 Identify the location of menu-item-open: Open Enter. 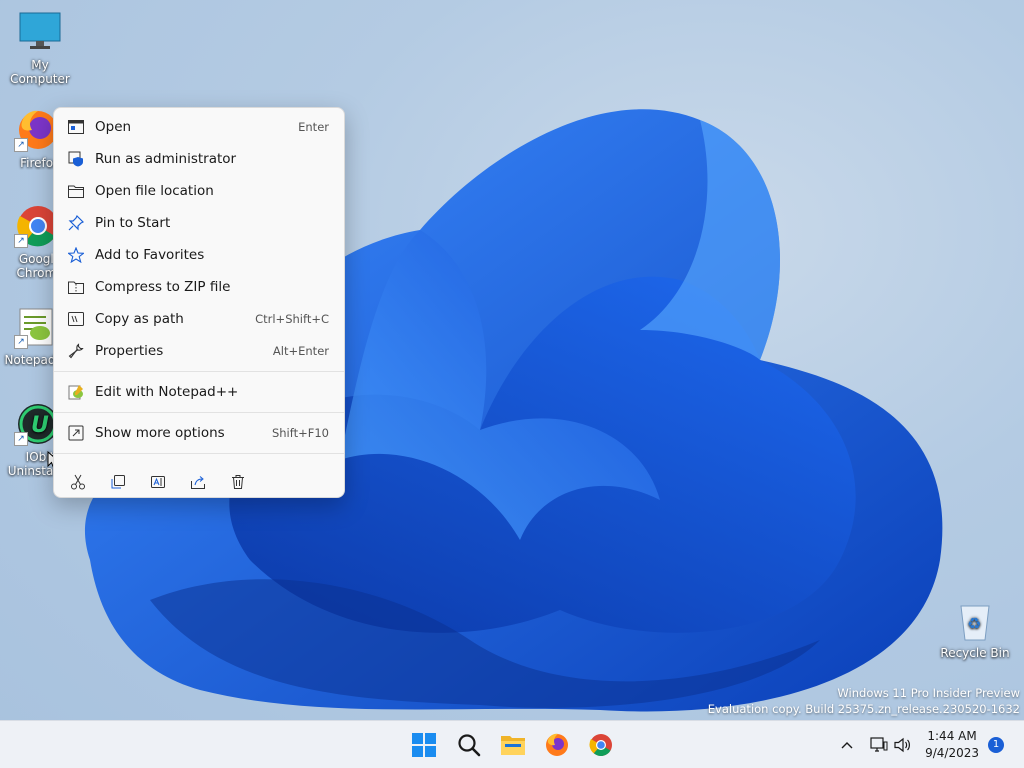
(199, 127).